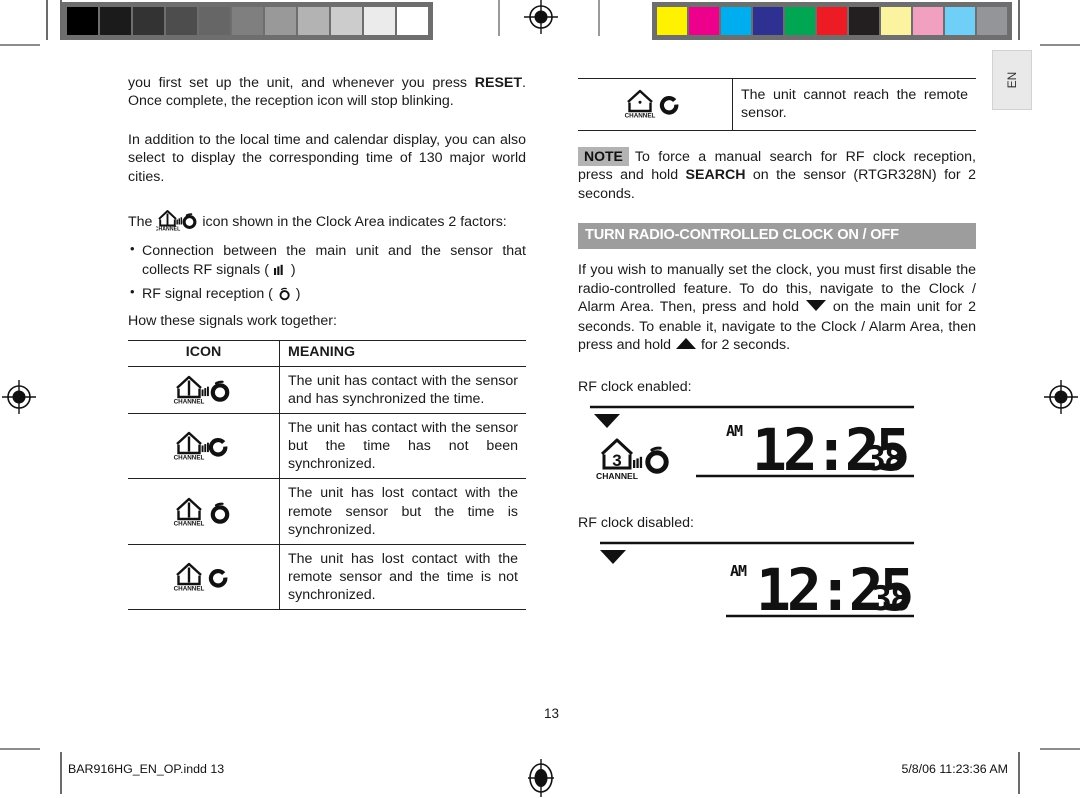 The height and width of the screenshot is (798, 1080). Describe the element at coordinates (777, 447) in the screenshot. I see `lcd-figure-rf-clock-enabled: 3 CHANNEL AM 12:25 38` at that location.